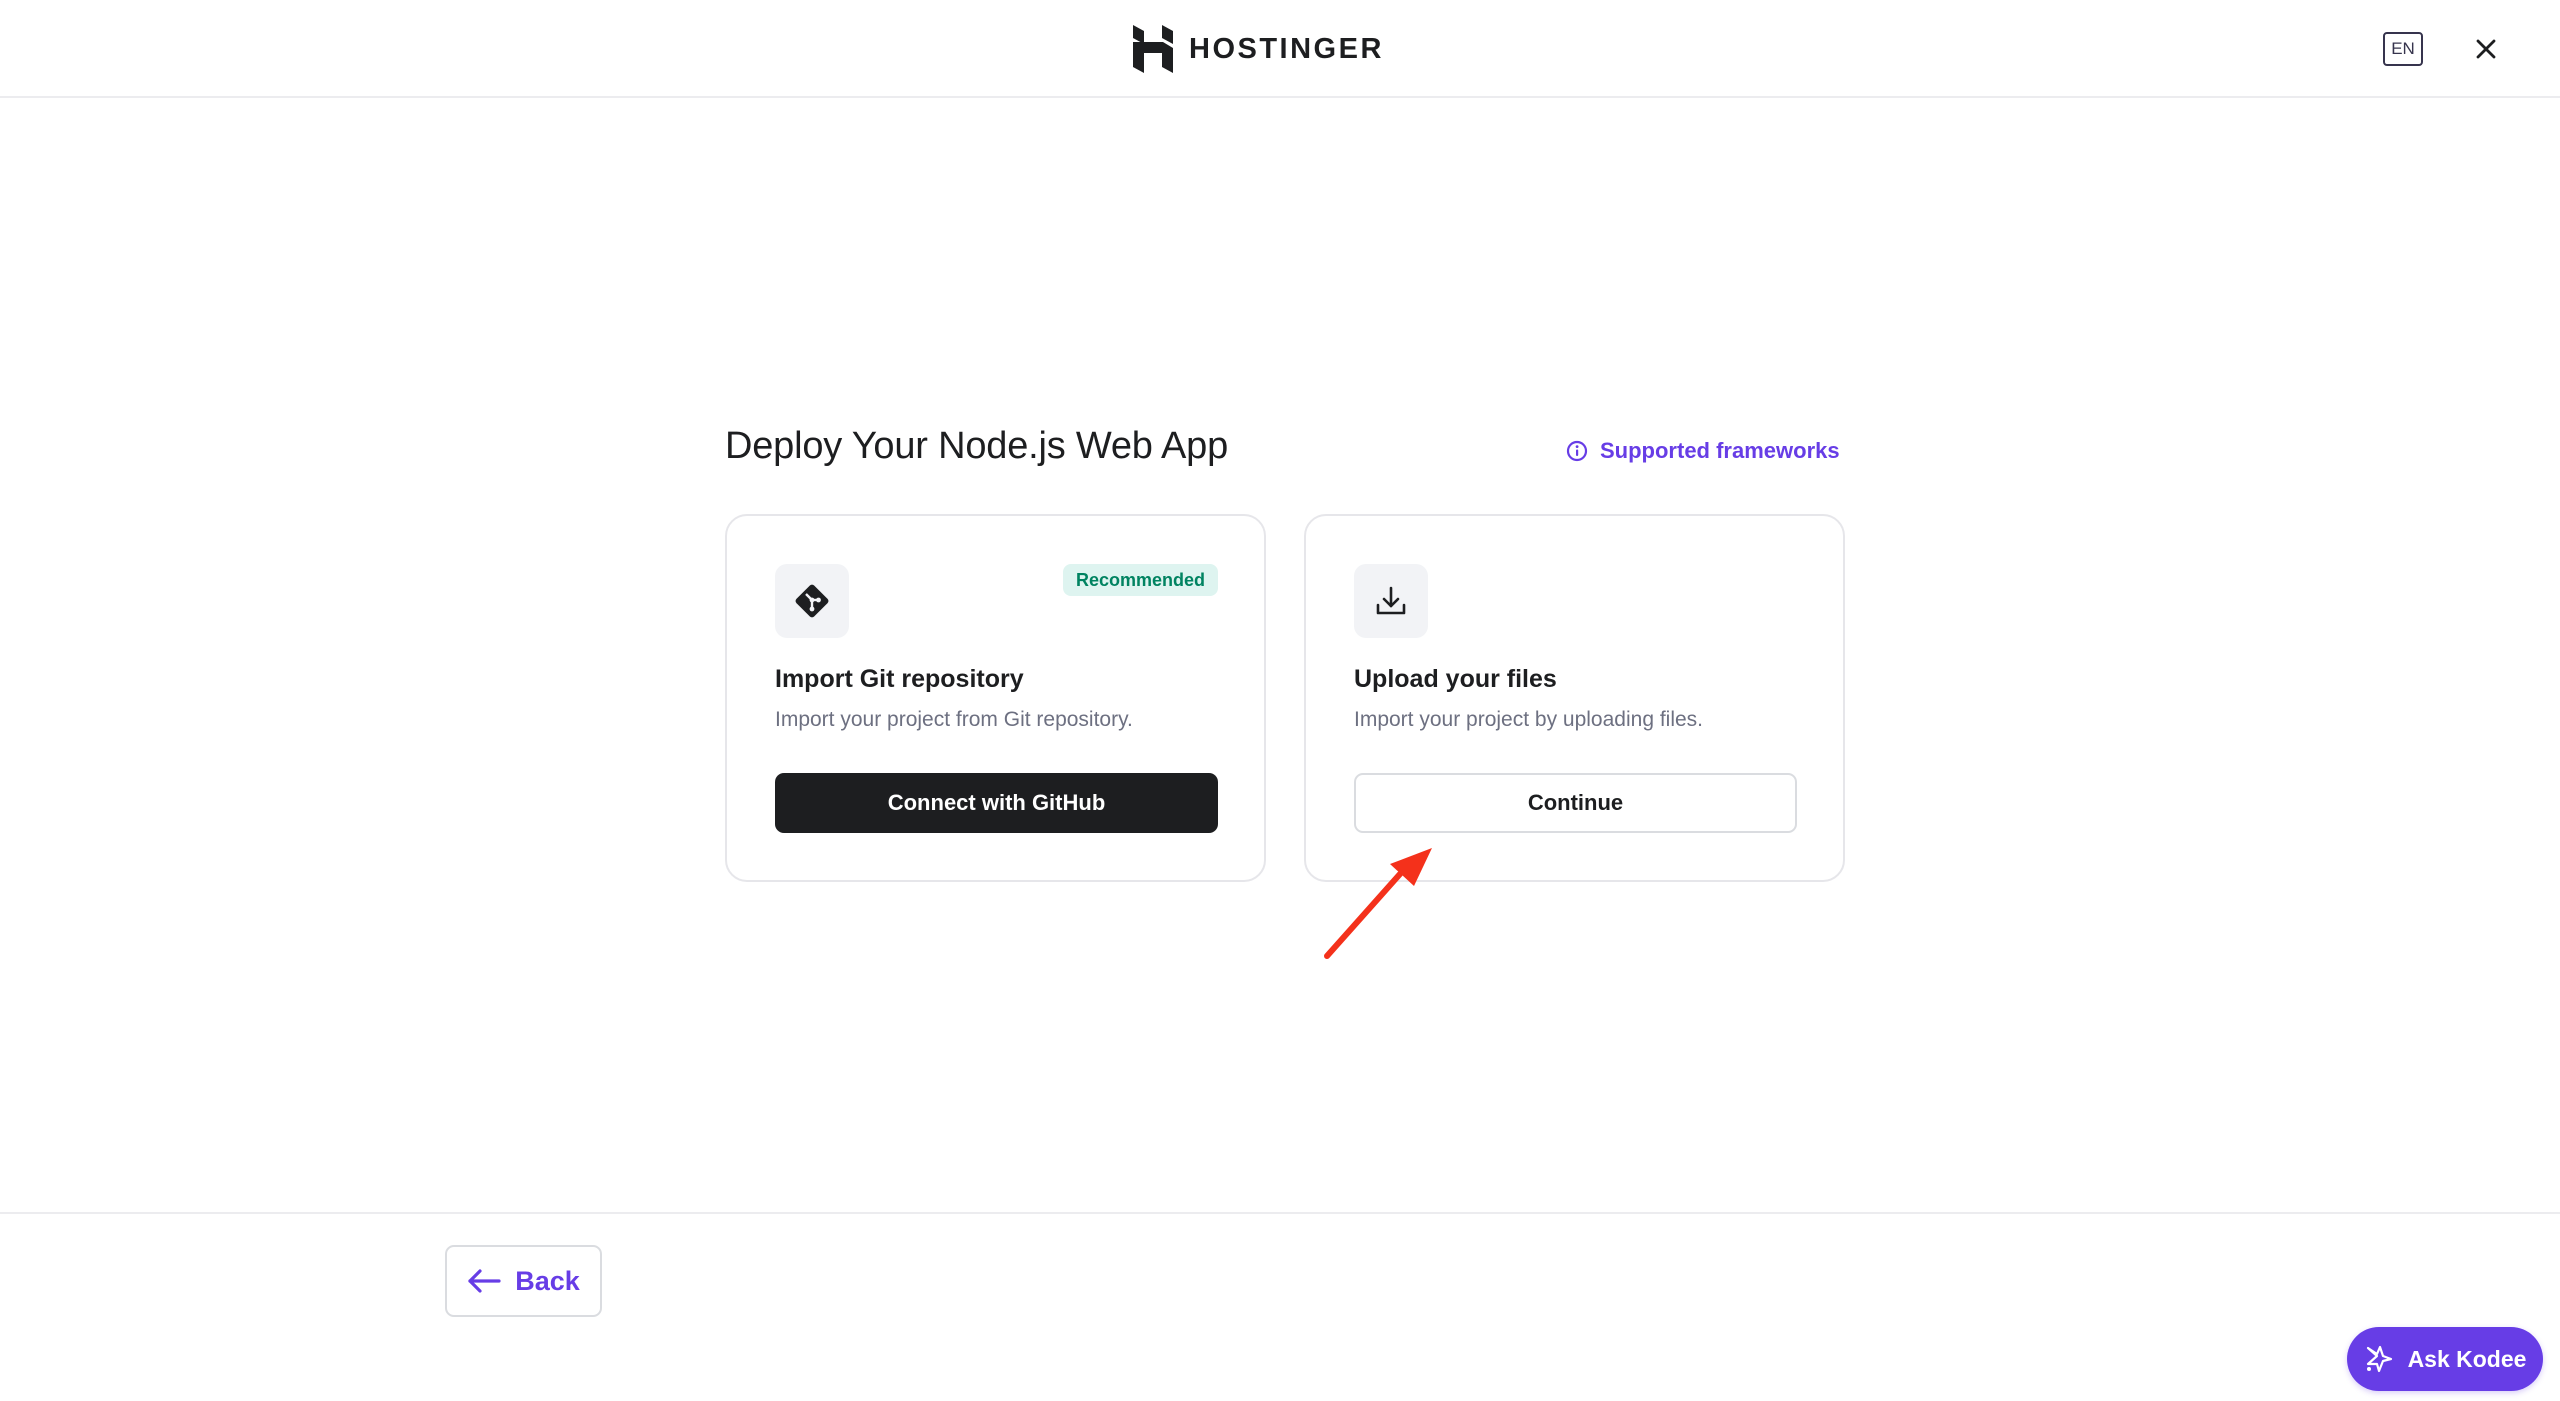 The height and width of the screenshot is (1401, 2560). I want to click on recommended-badge: Recommended, so click(1140, 580).